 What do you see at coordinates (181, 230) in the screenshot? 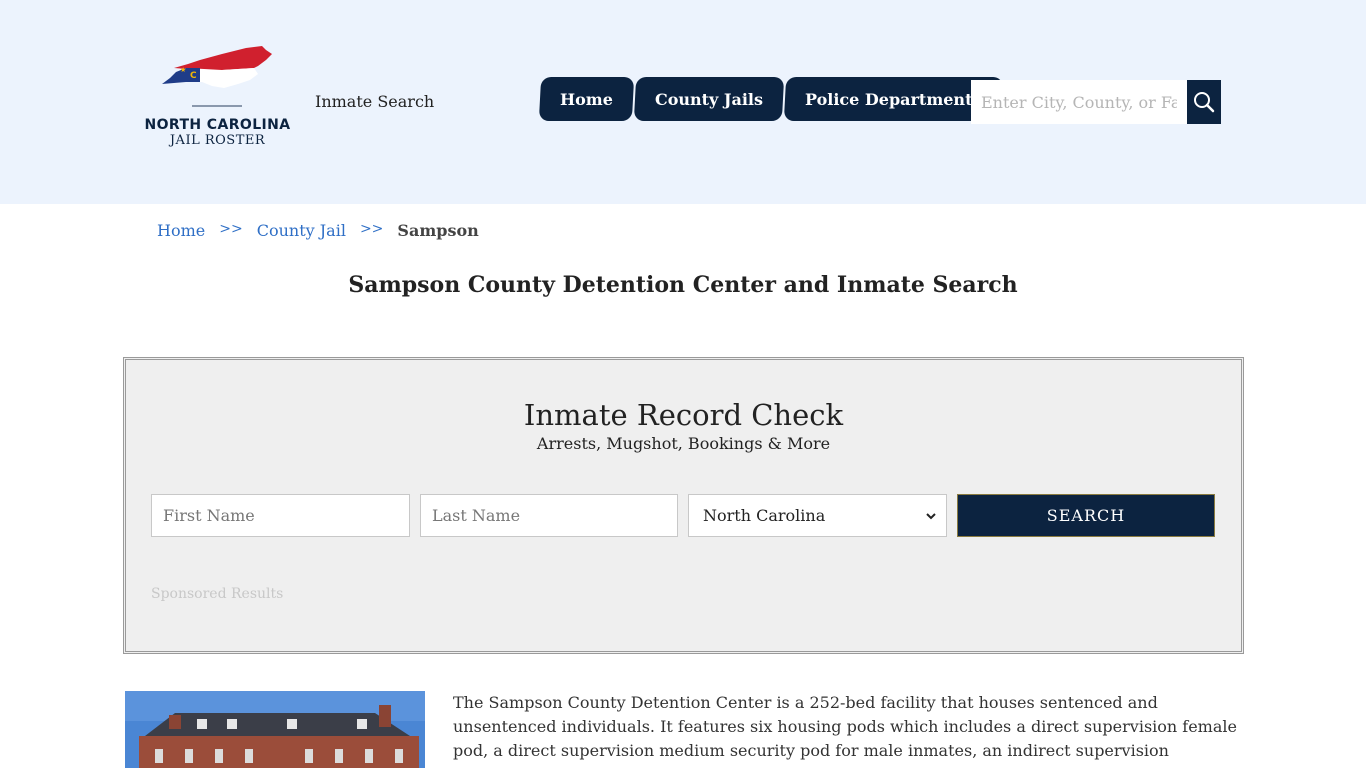
I see `breadcrumb-home: Home` at bounding box center [181, 230].